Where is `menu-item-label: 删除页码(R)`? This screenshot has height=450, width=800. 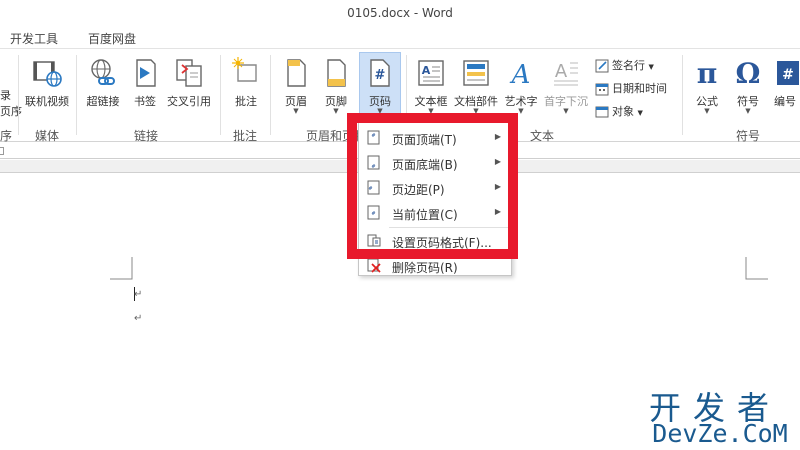
menu-item-label: 删除页码(R) is located at coordinates (425, 268).